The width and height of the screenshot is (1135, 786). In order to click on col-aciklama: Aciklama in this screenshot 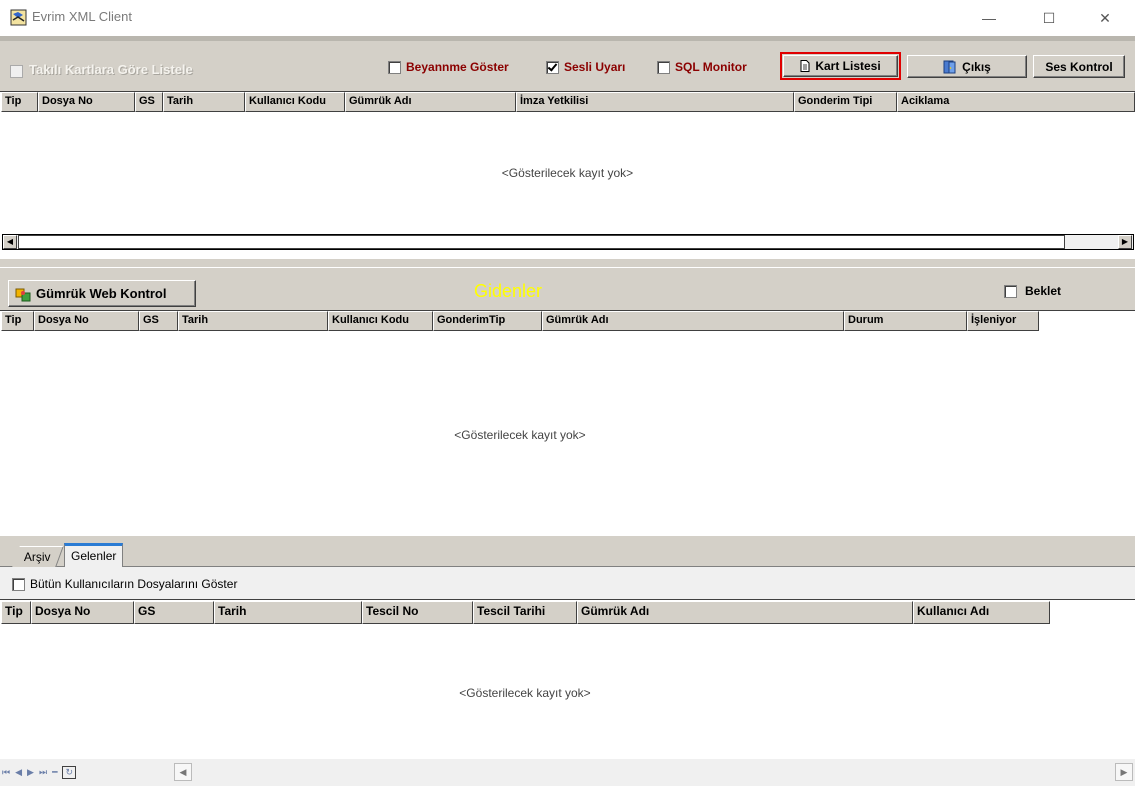, I will do `click(1016, 102)`.